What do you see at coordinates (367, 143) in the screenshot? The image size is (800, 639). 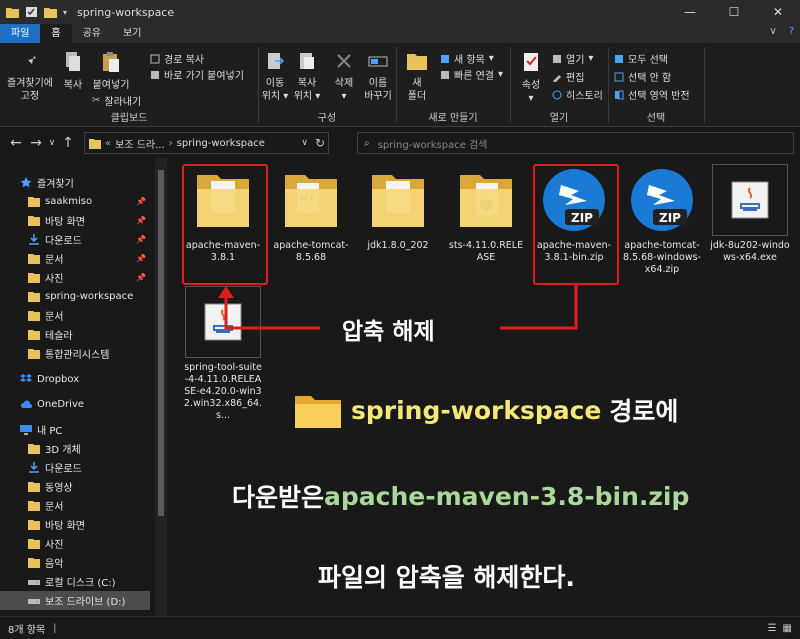 I see `search-icon: ⌕` at bounding box center [367, 143].